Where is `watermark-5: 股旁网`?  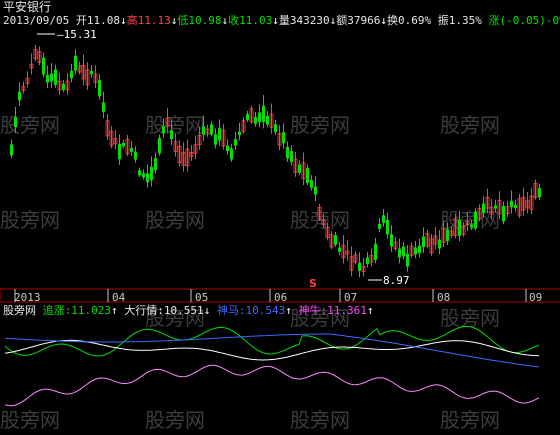
watermark-5: 股旁网 is located at coordinates (175, 220).